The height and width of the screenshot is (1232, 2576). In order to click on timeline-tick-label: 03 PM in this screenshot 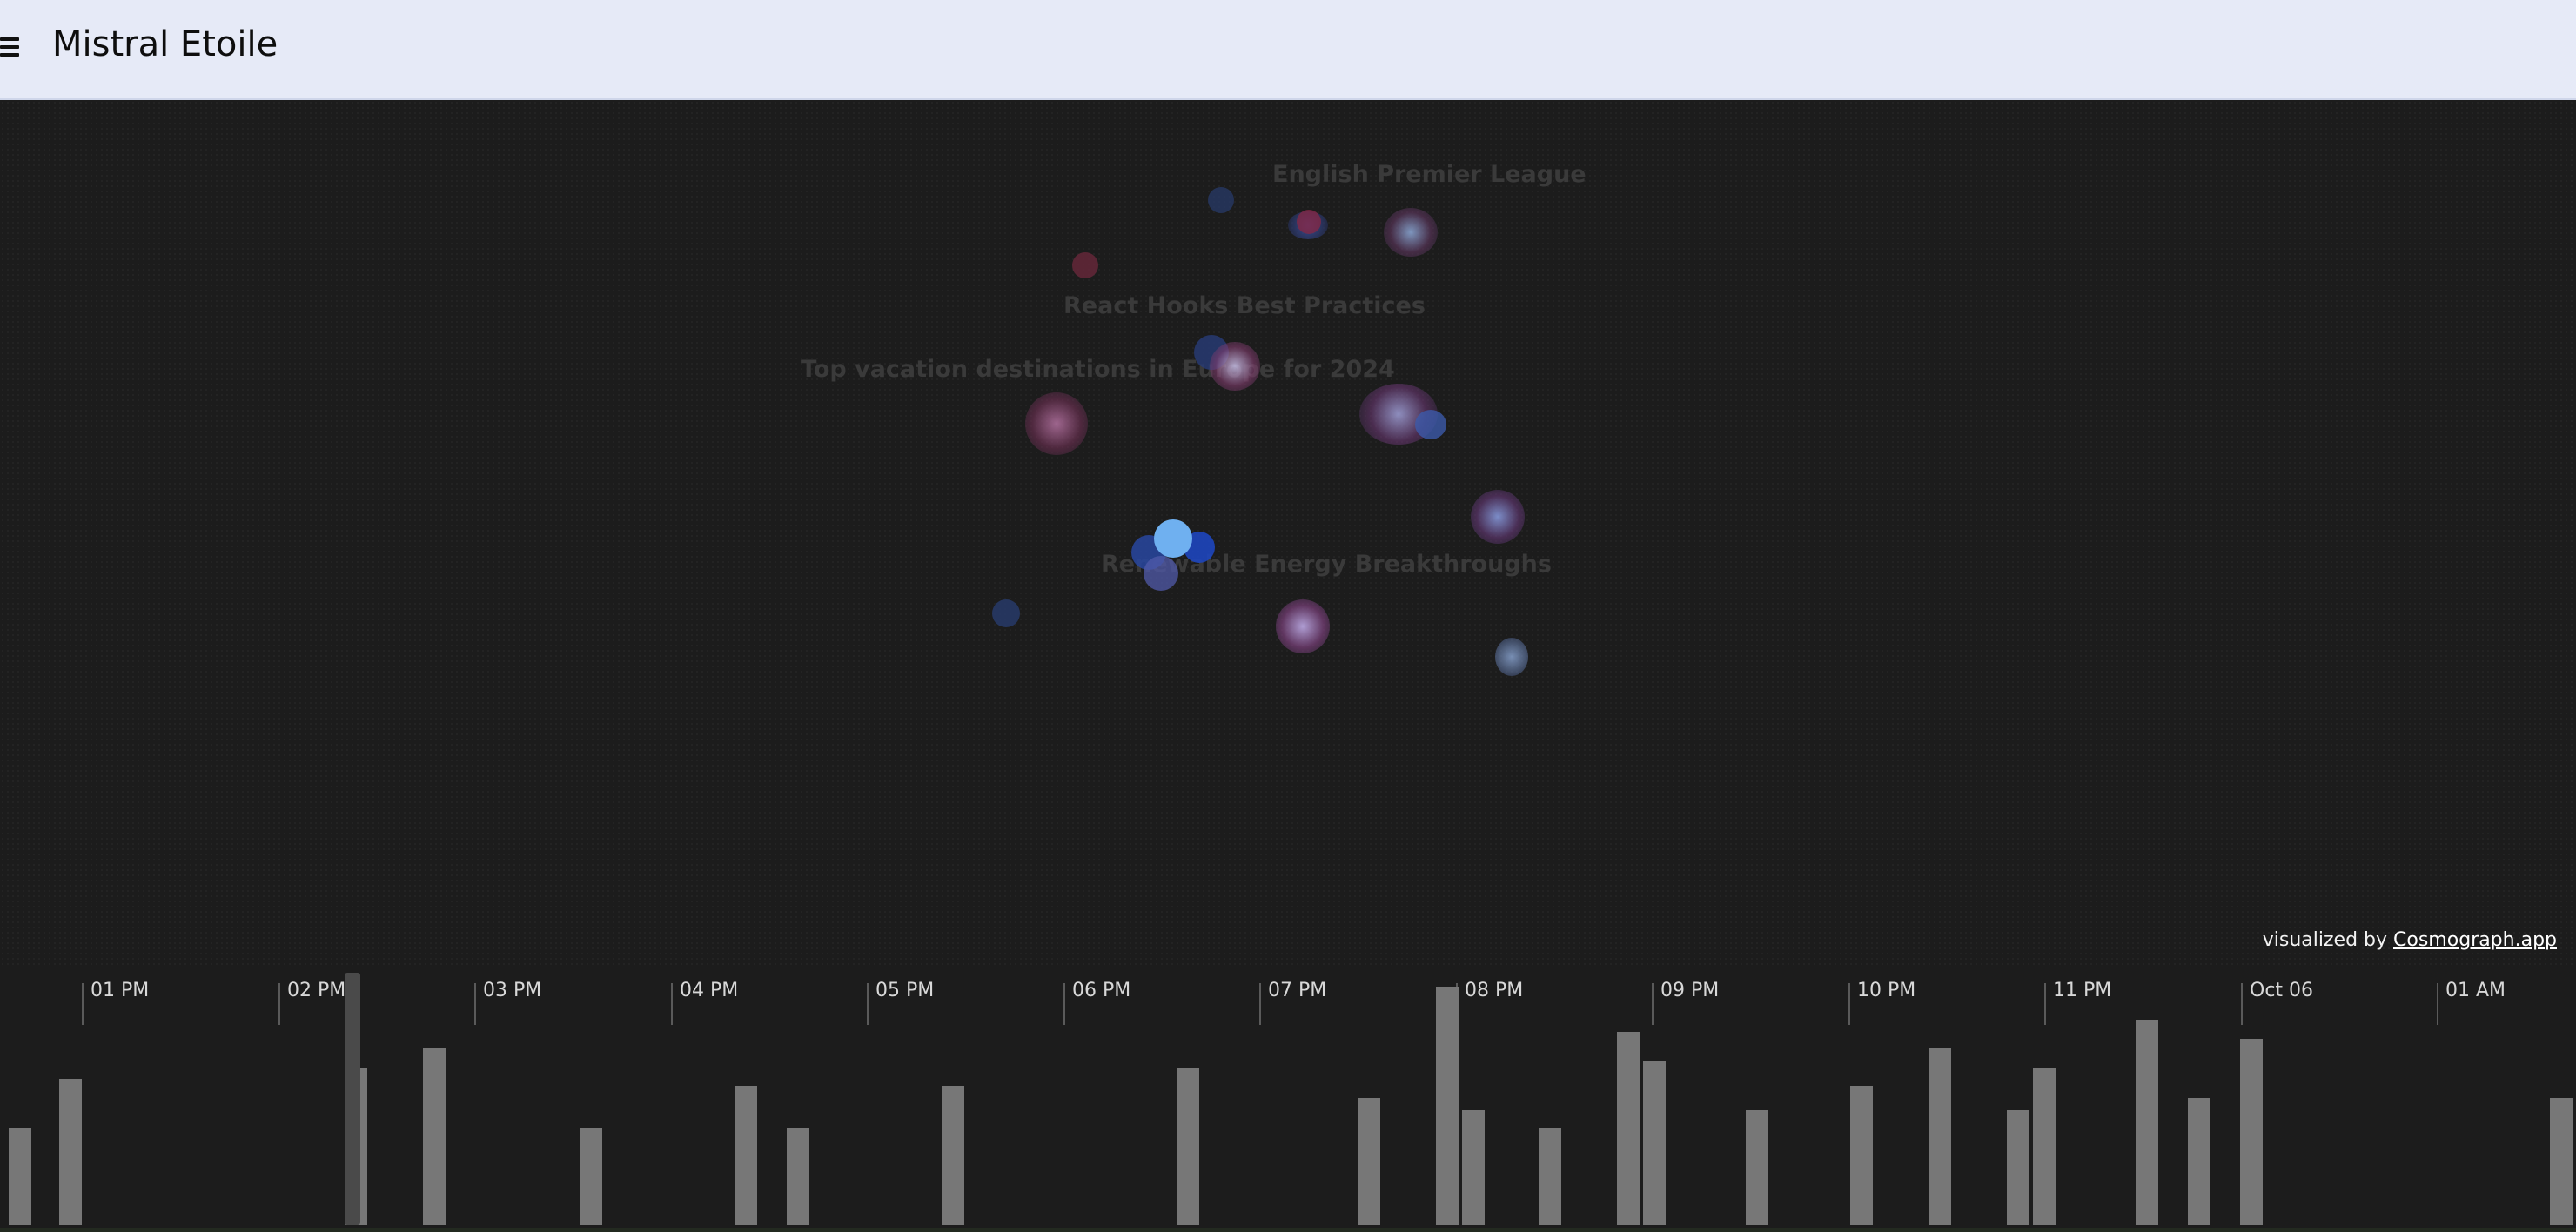, I will do `click(512, 990)`.